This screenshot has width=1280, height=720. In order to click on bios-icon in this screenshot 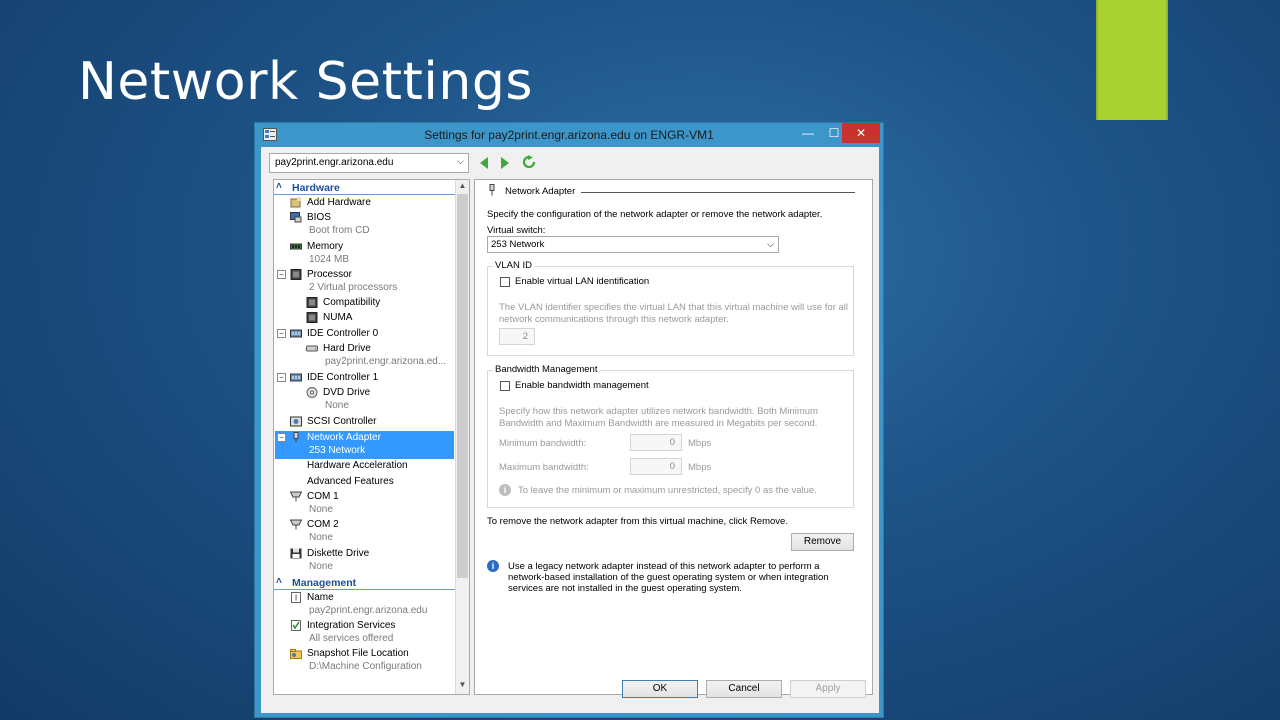, I will do `click(296, 217)`.